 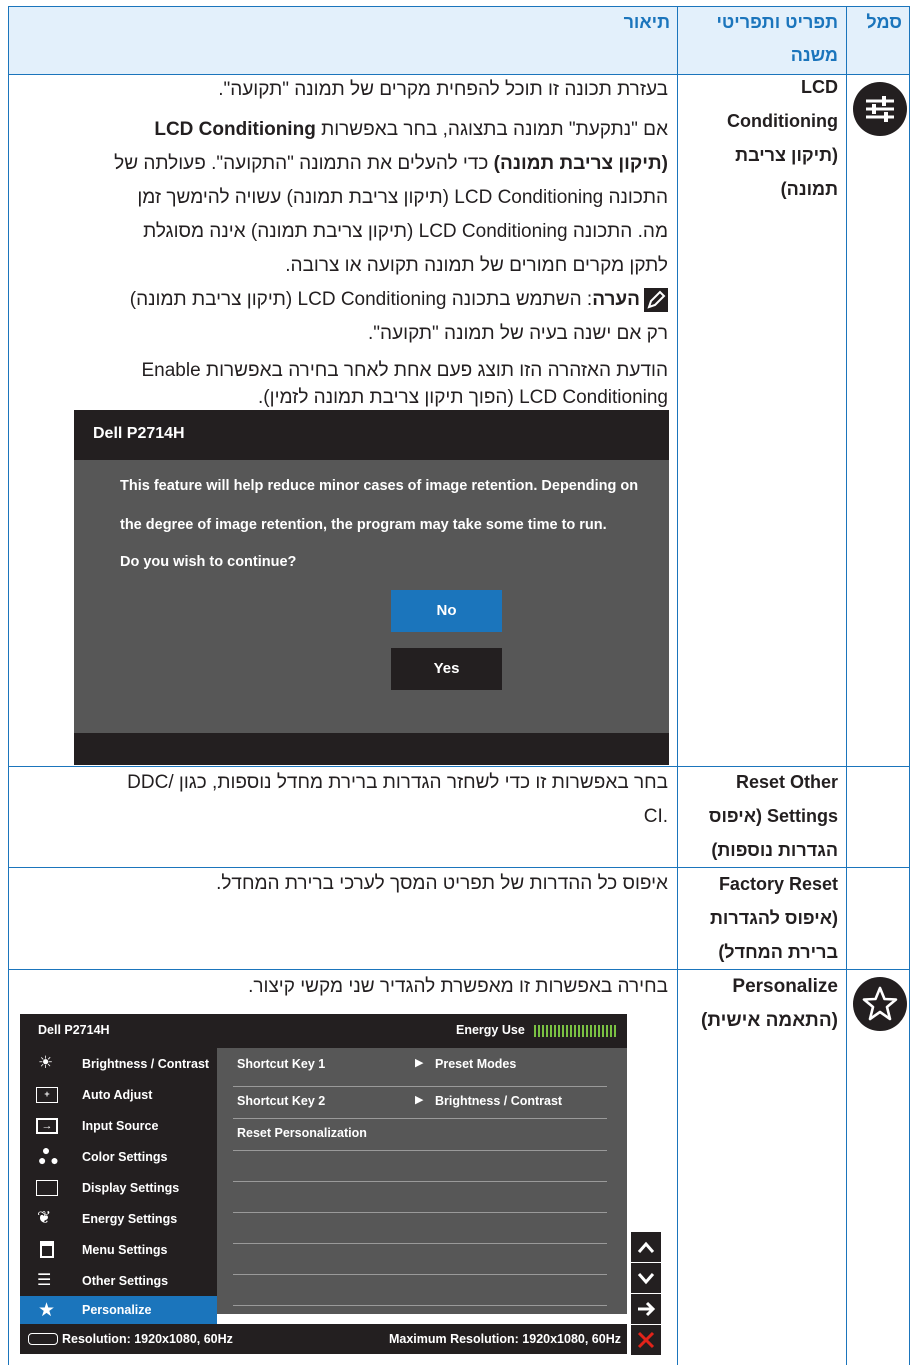 What do you see at coordinates (46, 1062) in the screenshot?
I see `sun-icon: ☀` at bounding box center [46, 1062].